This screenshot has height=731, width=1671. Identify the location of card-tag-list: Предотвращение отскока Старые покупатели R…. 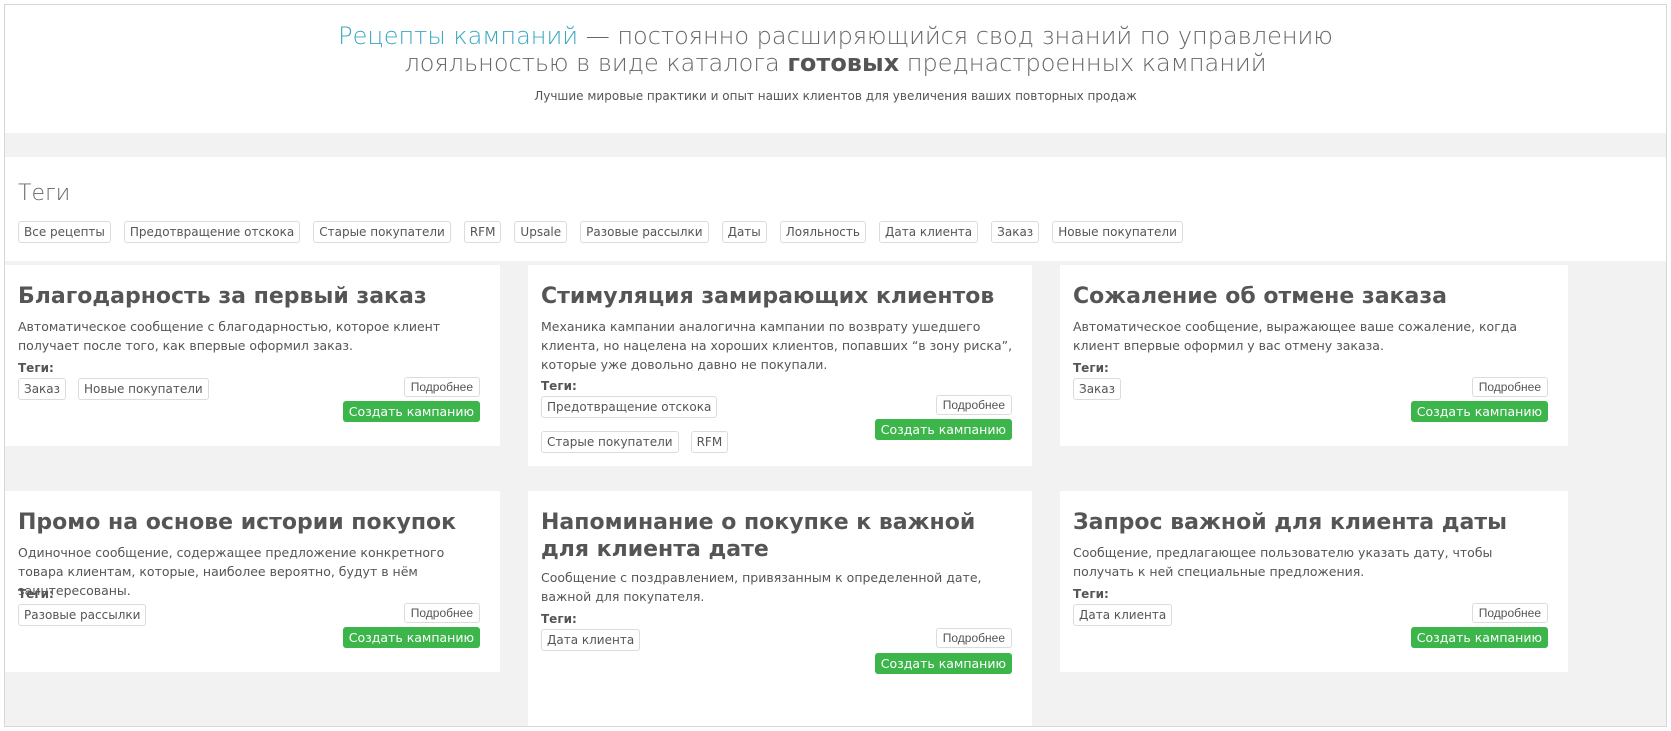
(641, 424).